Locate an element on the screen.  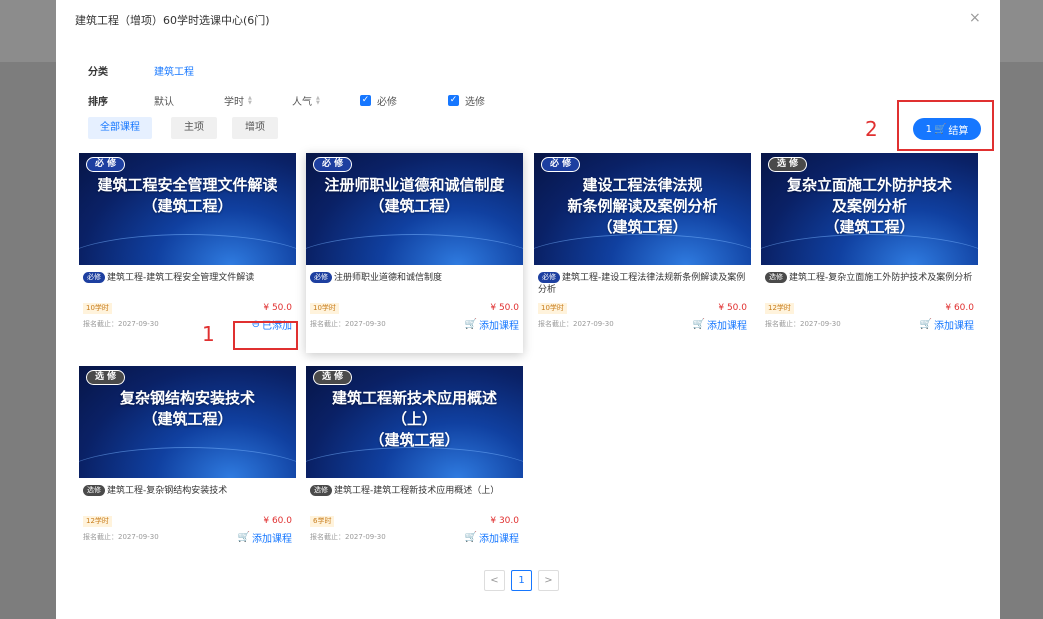
course-hours: 6学时 is located at coordinates (322, 521).